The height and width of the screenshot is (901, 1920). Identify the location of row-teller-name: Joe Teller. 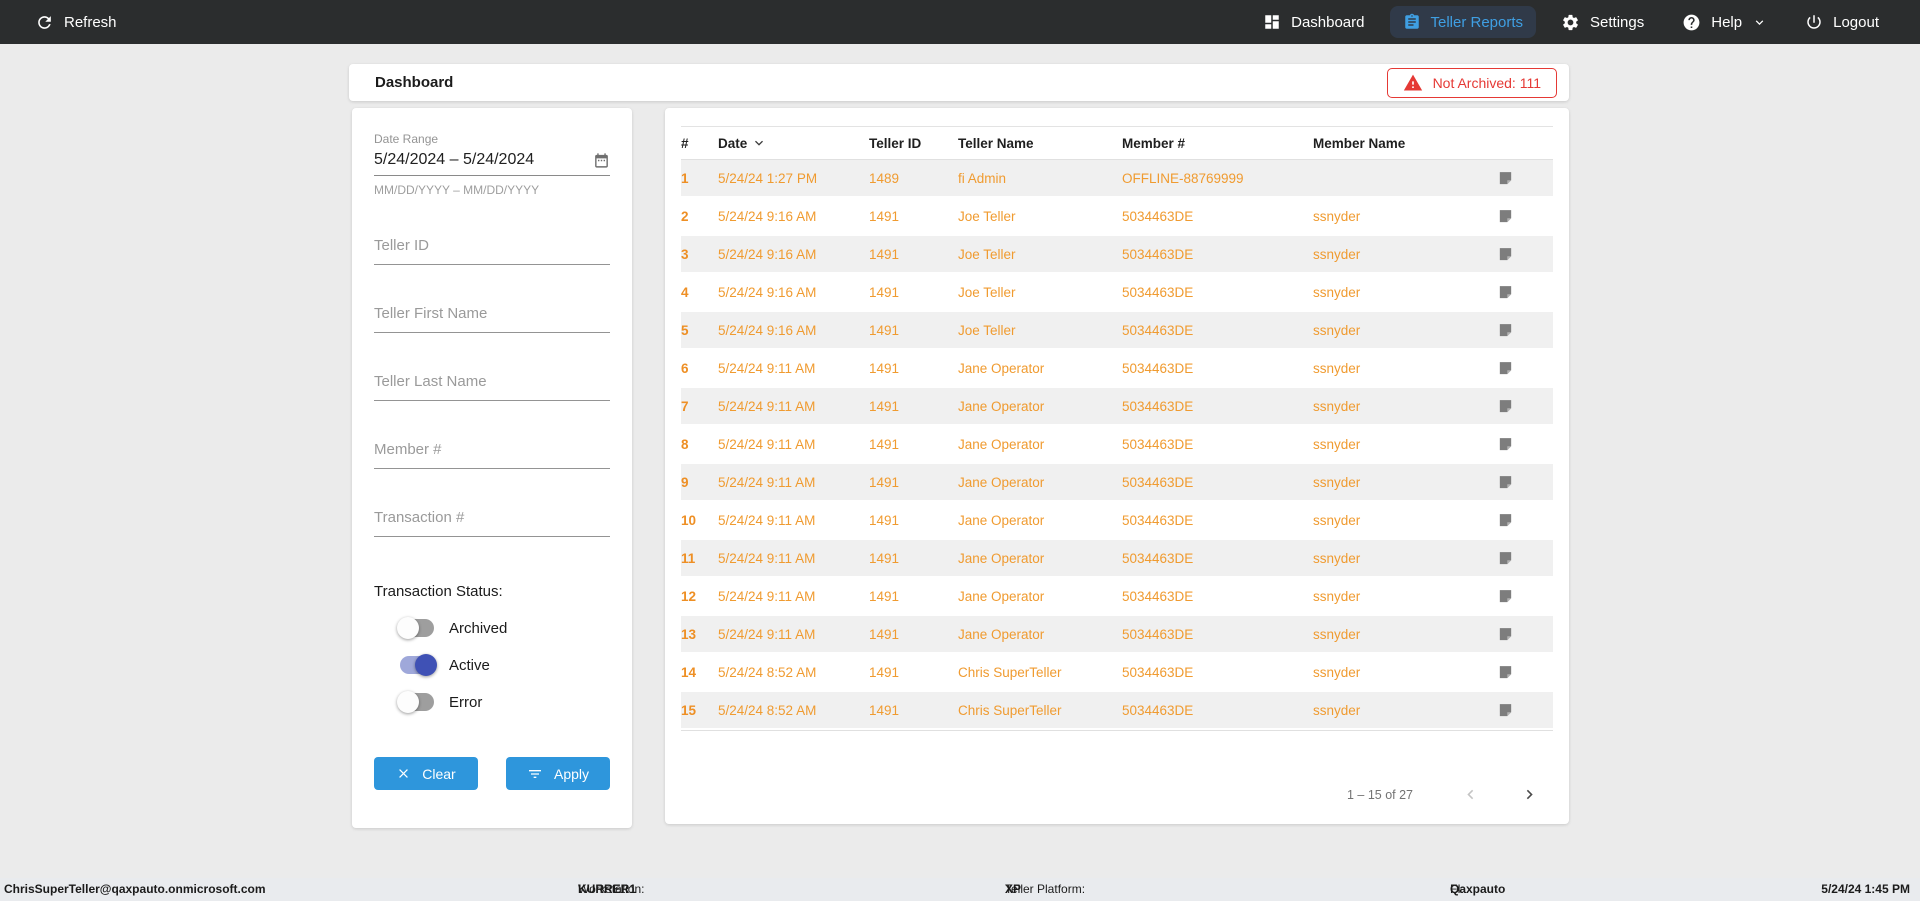
(987, 330).